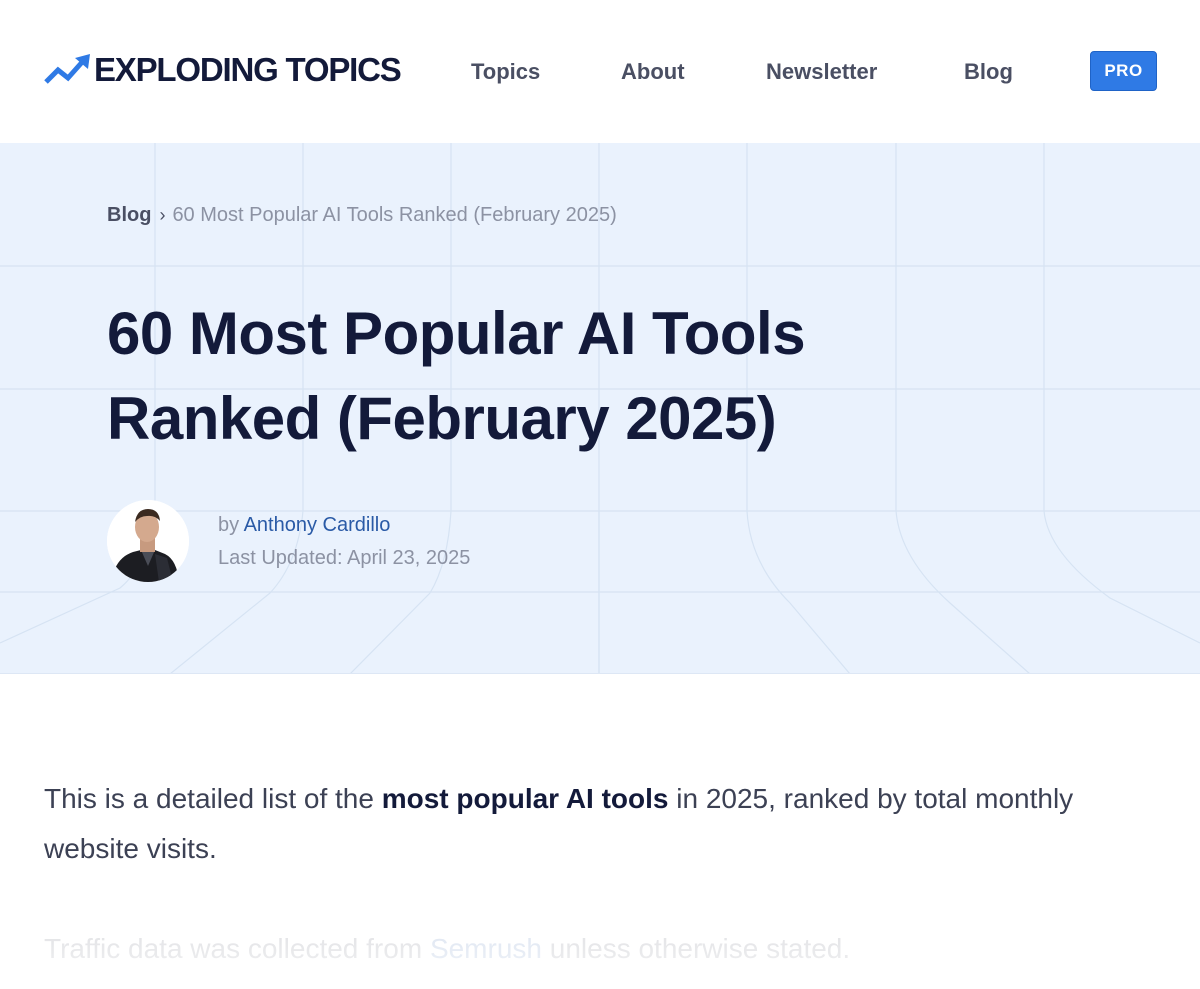  I want to click on nav-topics: Topics, so click(505, 72).